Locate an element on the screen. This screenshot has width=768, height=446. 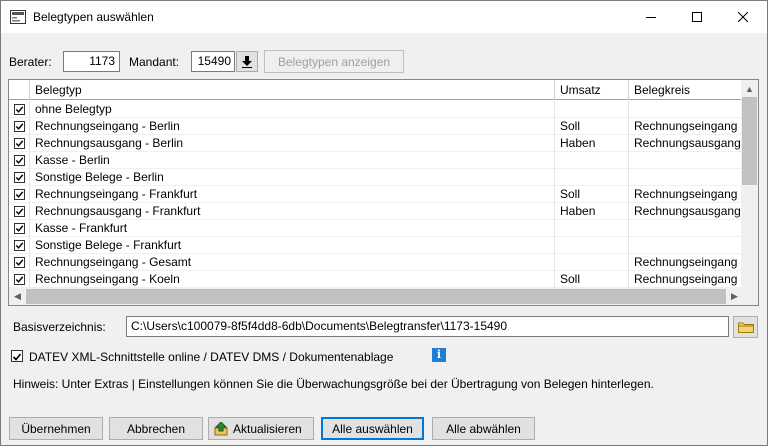
column-header-belegtyp: Belegtyp is located at coordinates (292, 90).